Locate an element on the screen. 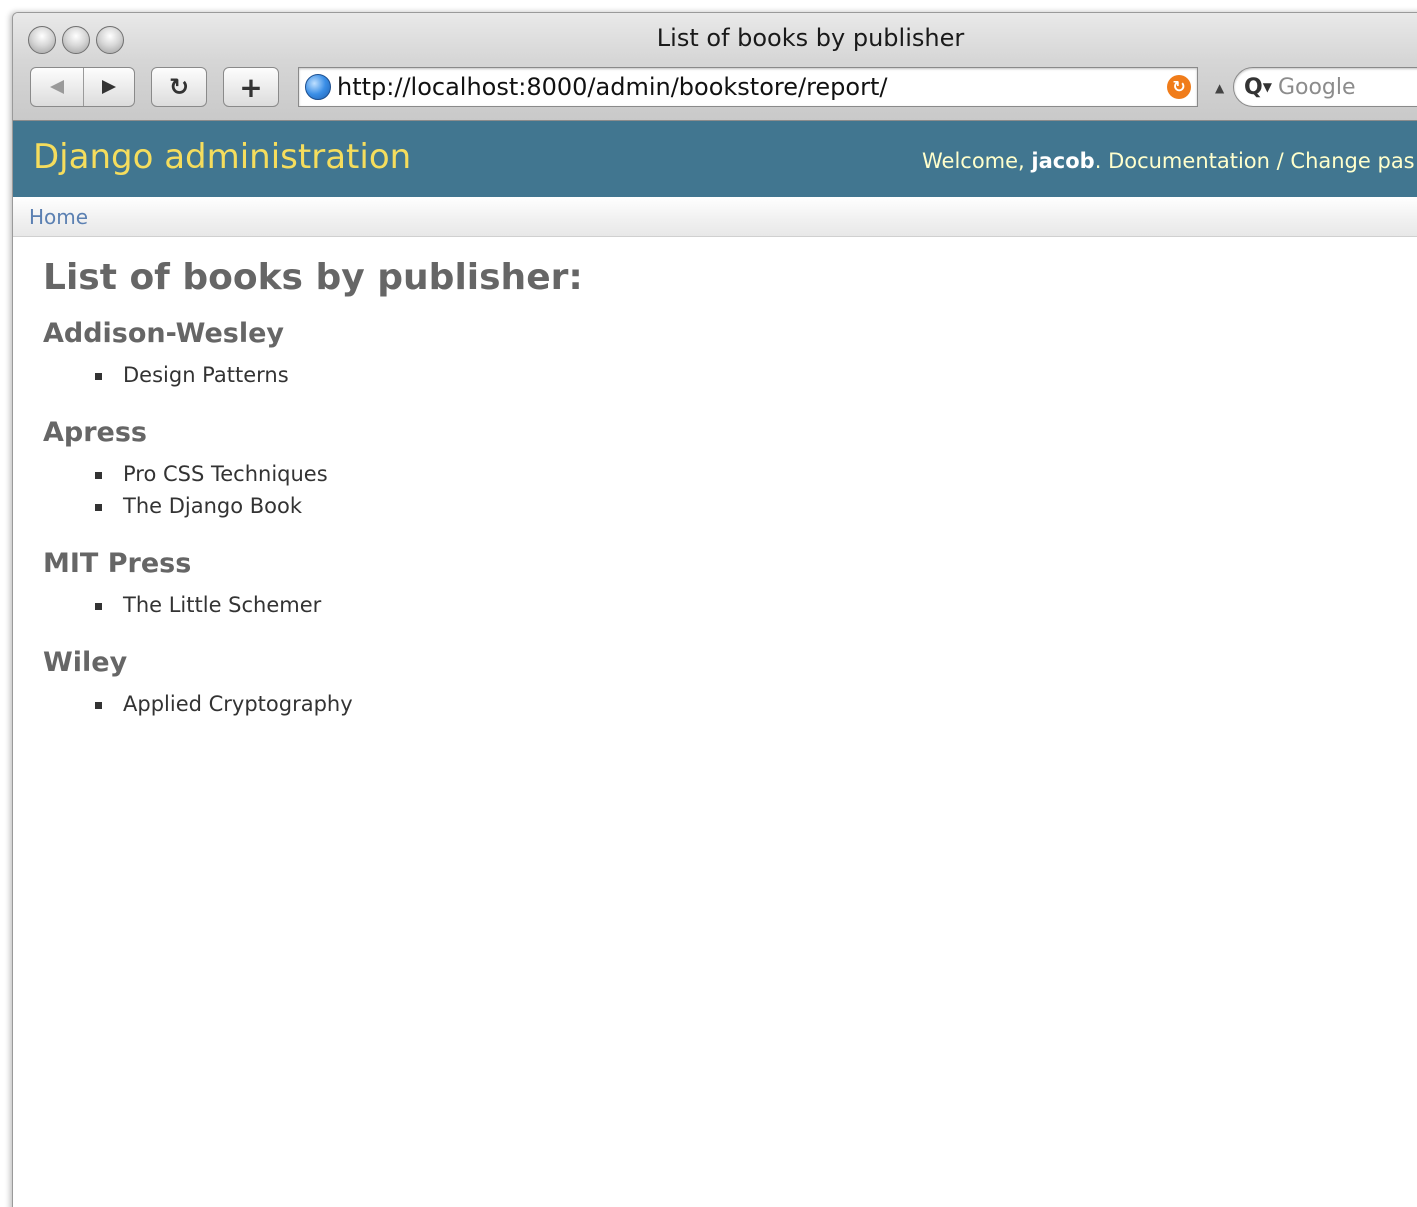  welcome-text: Welcome, is located at coordinates (973, 161).